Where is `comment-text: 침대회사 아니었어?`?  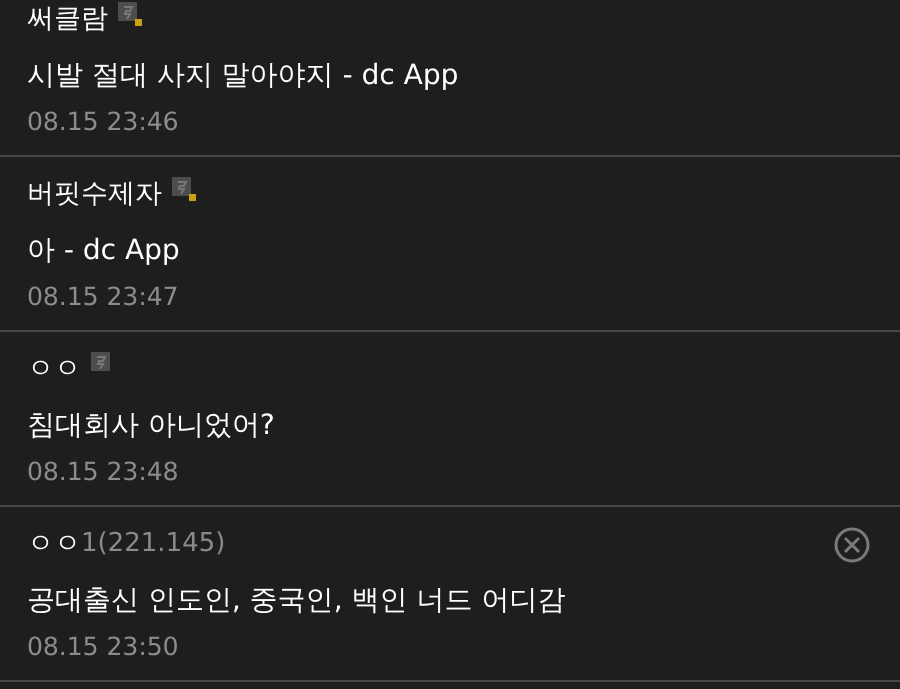
comment-text: 침대회사 아니었어? is located at coordinates (151, 425).